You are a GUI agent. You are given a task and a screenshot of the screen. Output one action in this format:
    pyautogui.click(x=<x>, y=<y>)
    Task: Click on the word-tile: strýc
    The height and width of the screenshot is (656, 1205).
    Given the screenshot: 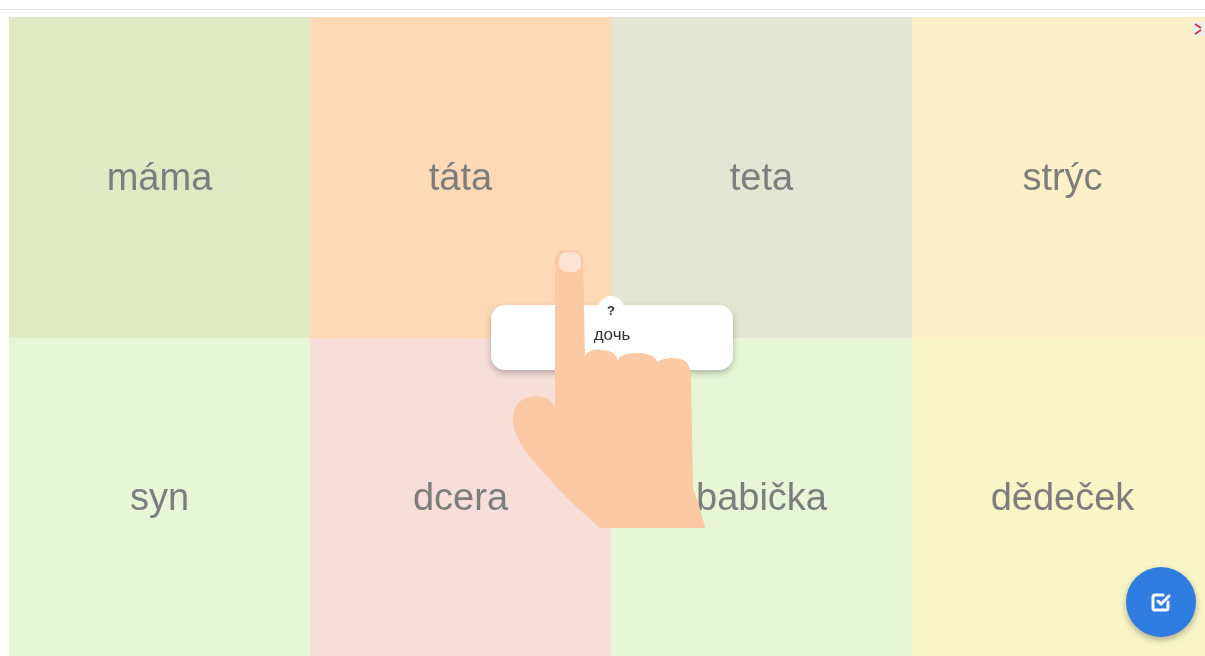 What is the action you would take?
    pyautogui.click(x=1058, y=177)
    